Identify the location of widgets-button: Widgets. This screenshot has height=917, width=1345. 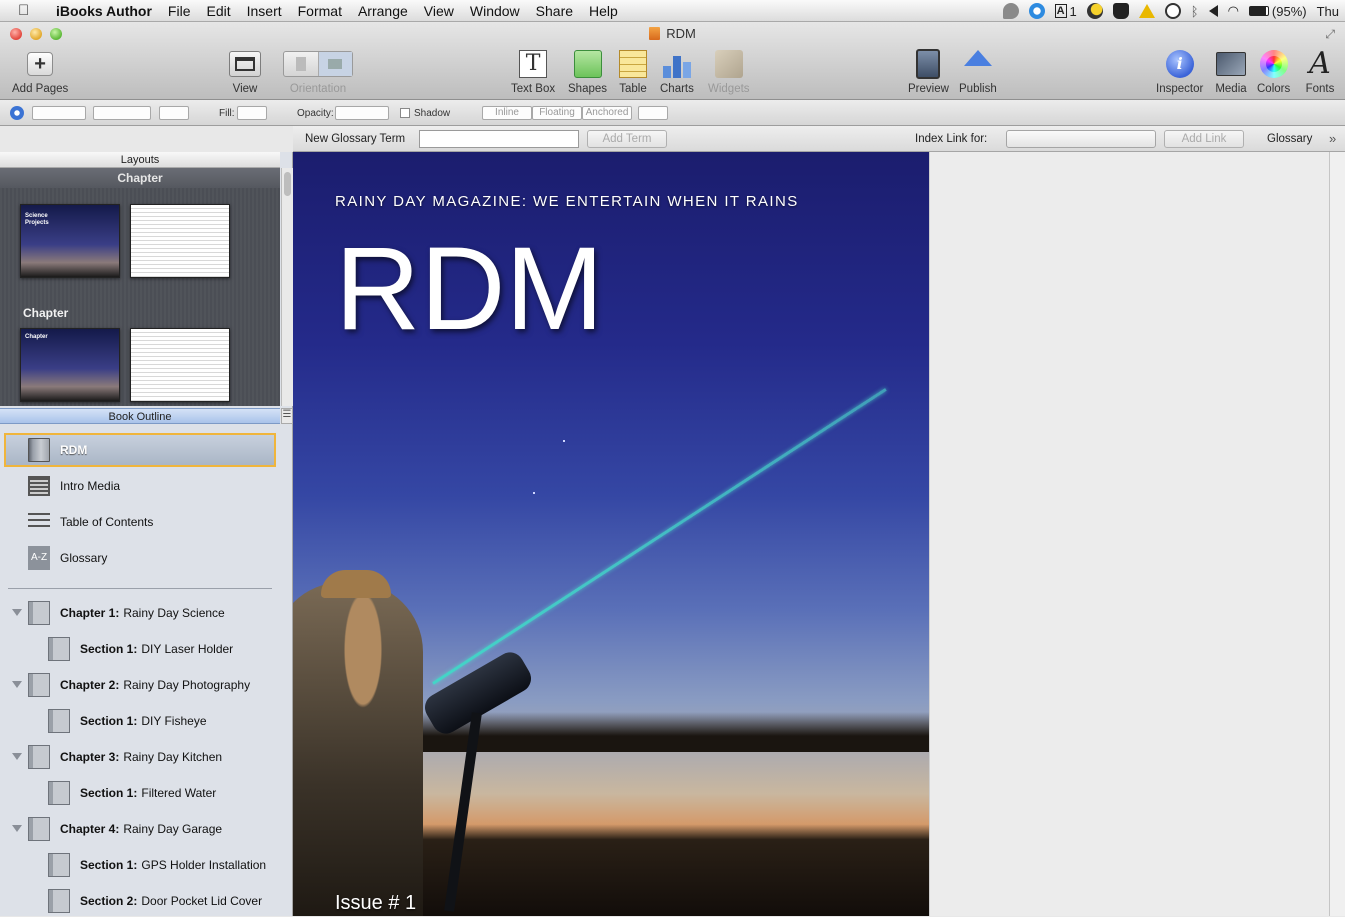
(729, 71).